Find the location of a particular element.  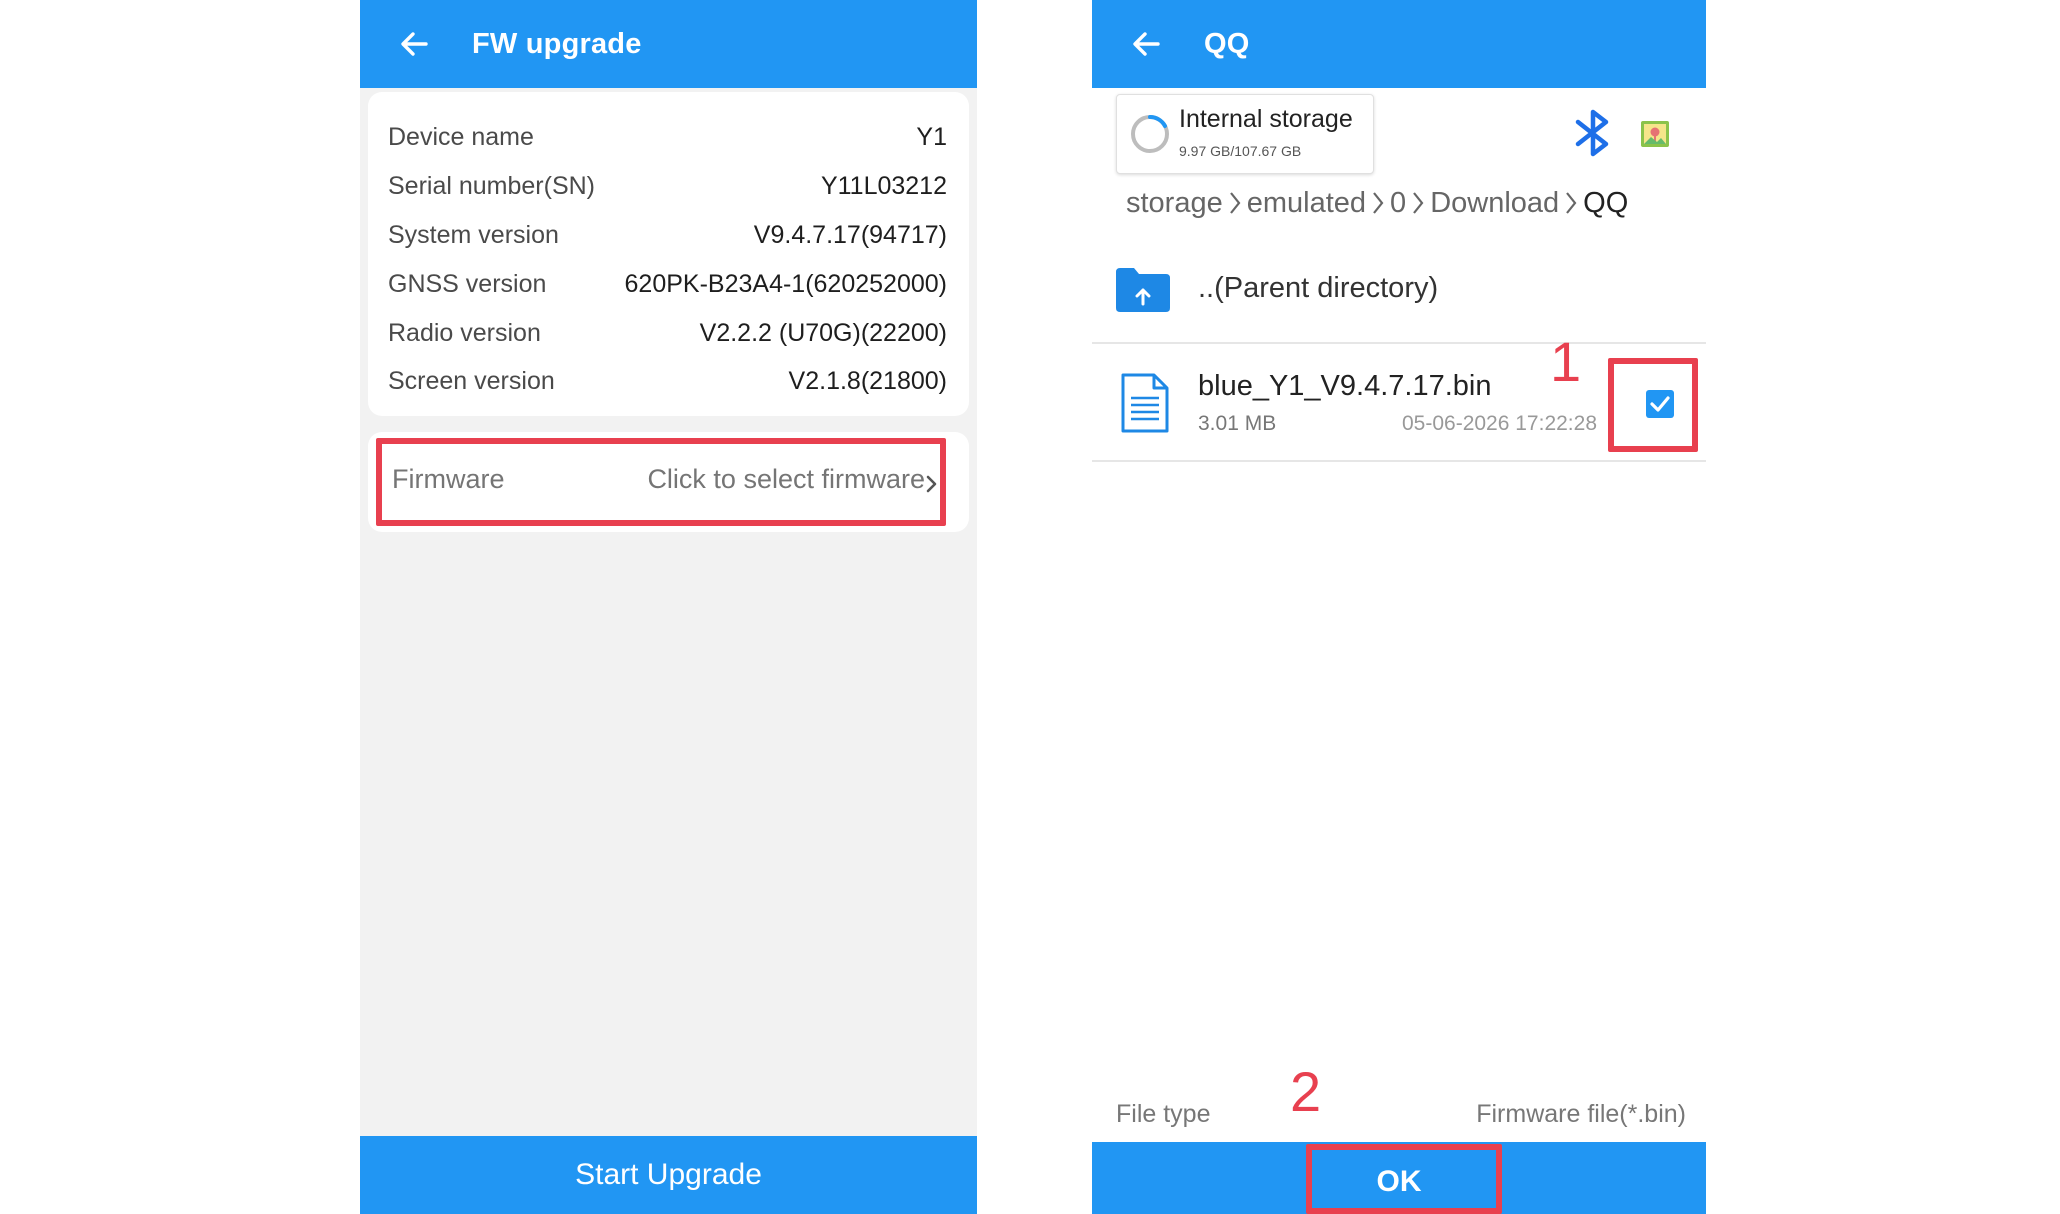

highlight-box-checkbox is located at coordinates (1653, 405).